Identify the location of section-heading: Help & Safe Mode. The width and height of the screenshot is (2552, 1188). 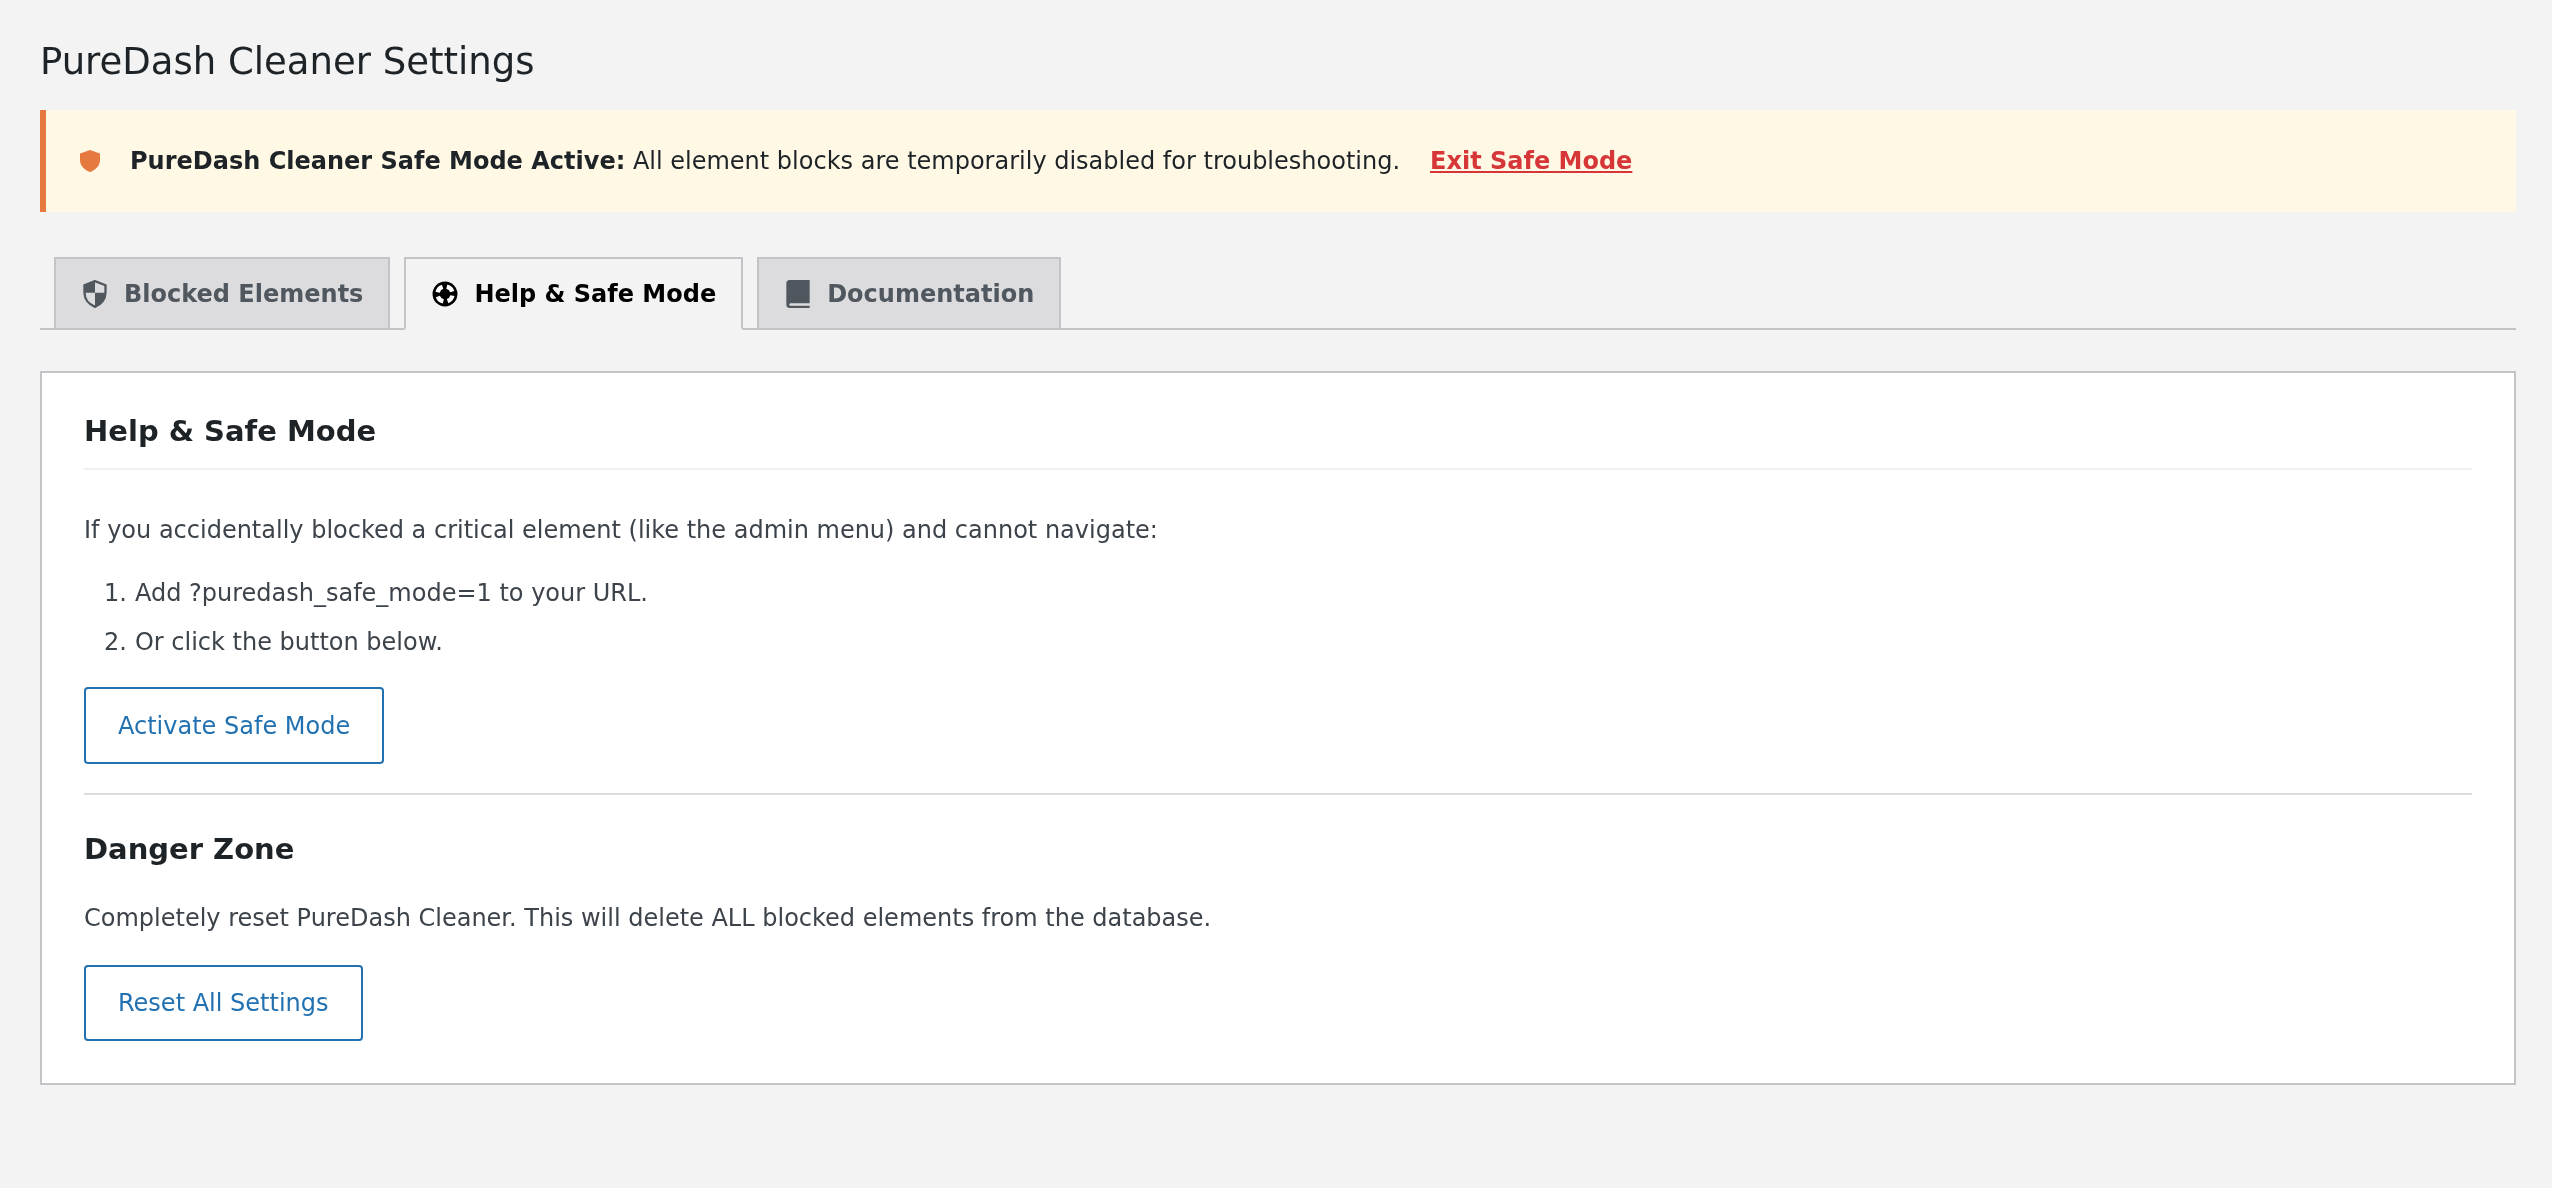
(1278, 441).